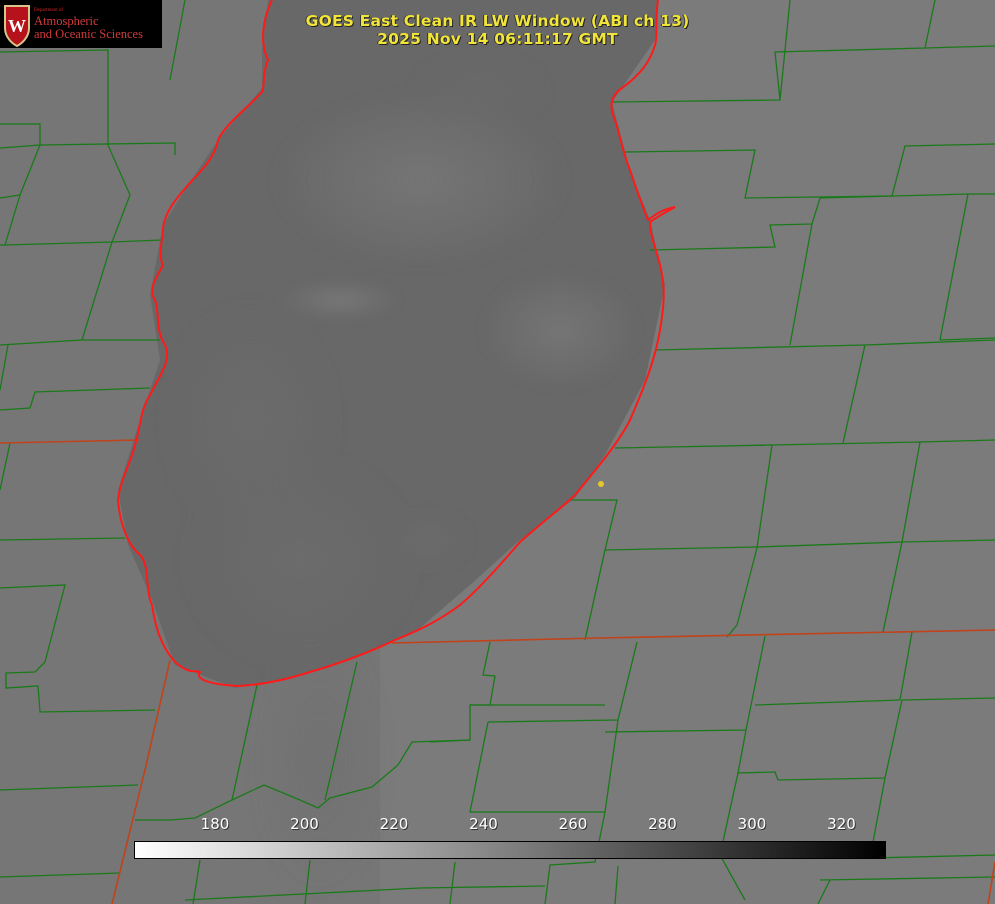  Describe the element at coordinates (49, 10) in the screenshot. I see `logo-dept-text: Department of` at that location.